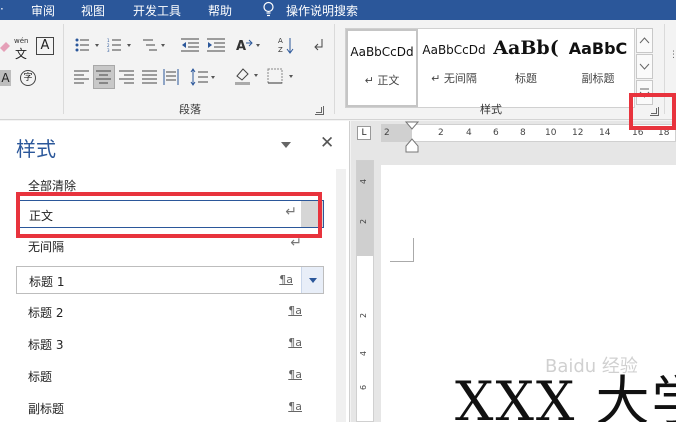  I want to click on pane-scrollbar, so click(341, 295).